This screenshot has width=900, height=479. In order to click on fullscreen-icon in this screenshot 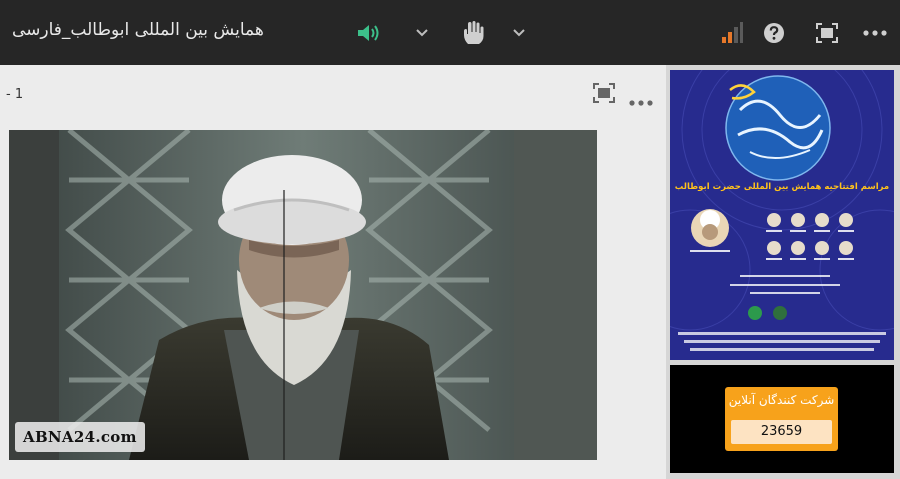, I will do `click(827, 33)`.